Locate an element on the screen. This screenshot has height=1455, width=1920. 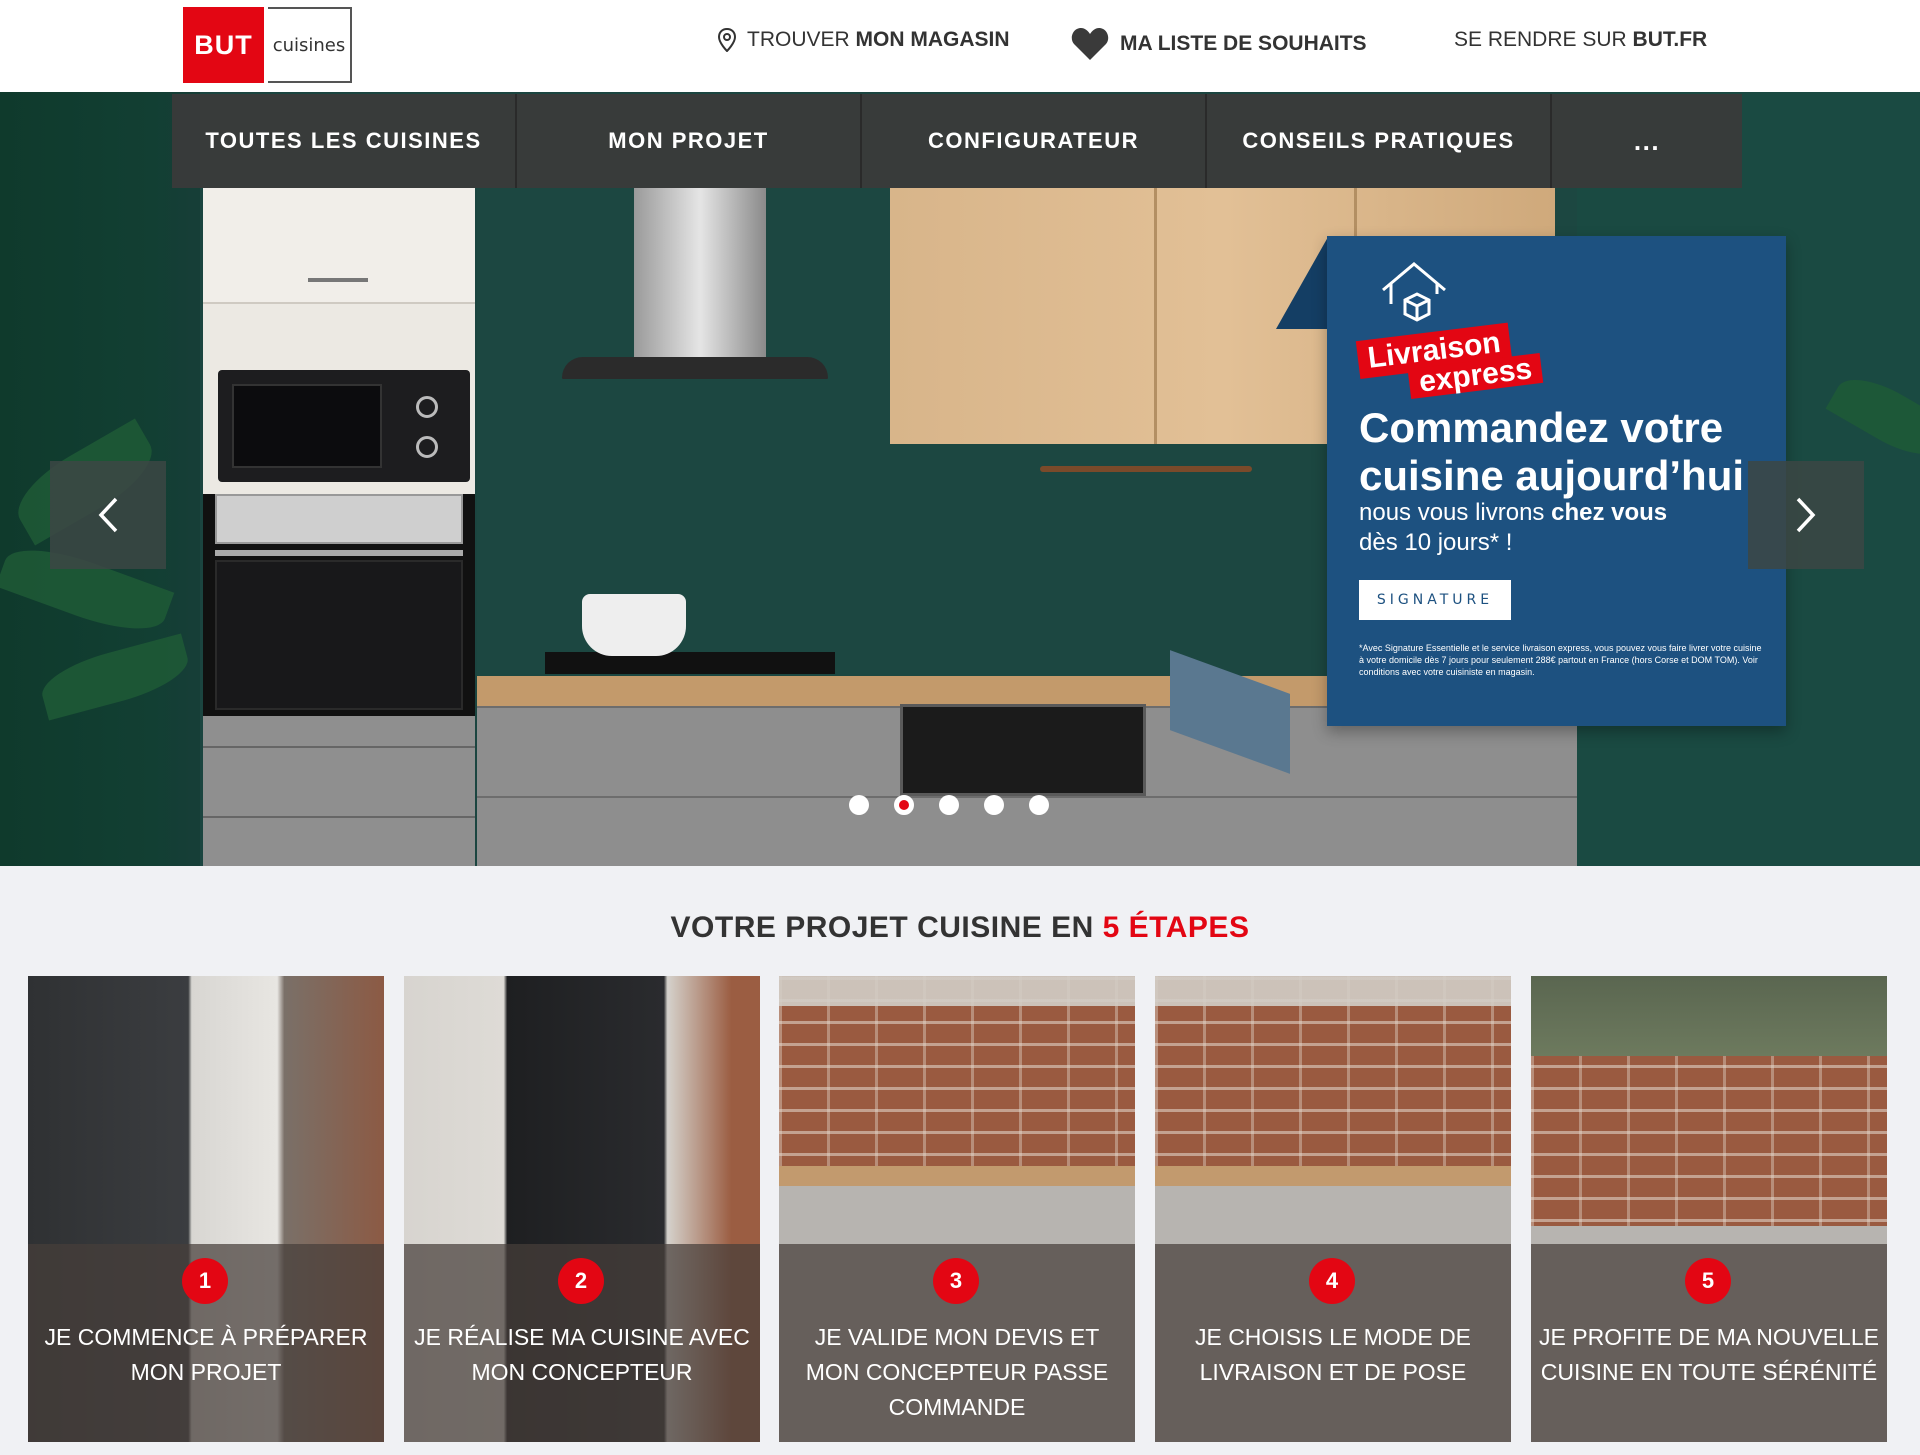
go-to-but-link: SE RENDRE SUR BUT.FR is located at coordinates (1580, 40).